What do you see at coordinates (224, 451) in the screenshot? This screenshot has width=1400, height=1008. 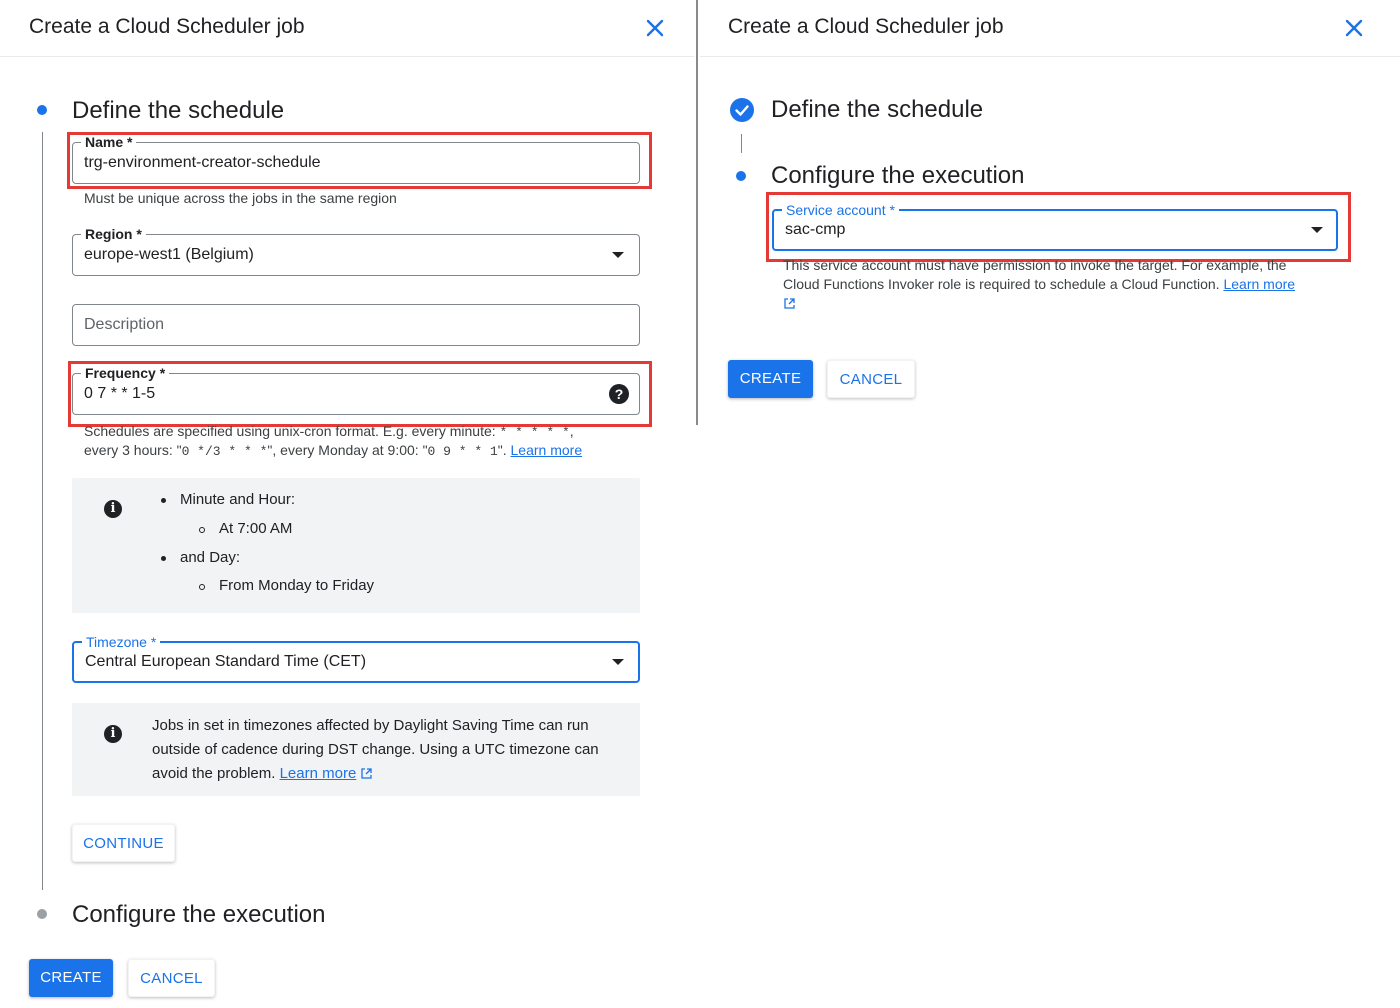 I see `hint-code: 0 */3 * * *` at bounding box center [224, 451].